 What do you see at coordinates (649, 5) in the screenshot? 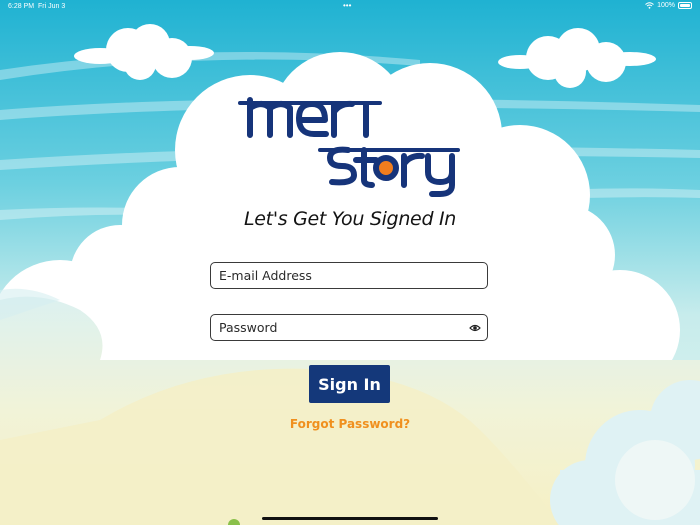
I see `wifi-icon` at bounding box center [649, 5].